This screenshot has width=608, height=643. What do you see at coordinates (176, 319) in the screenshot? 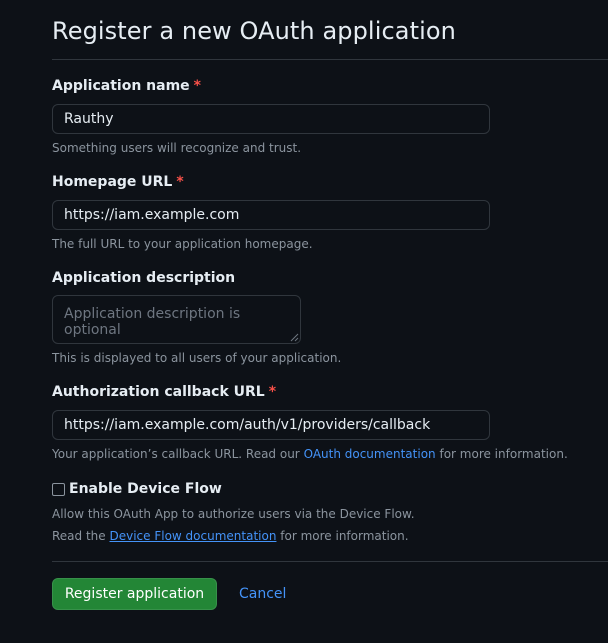
I see `description-textarea` at bounding box center [176, 319].